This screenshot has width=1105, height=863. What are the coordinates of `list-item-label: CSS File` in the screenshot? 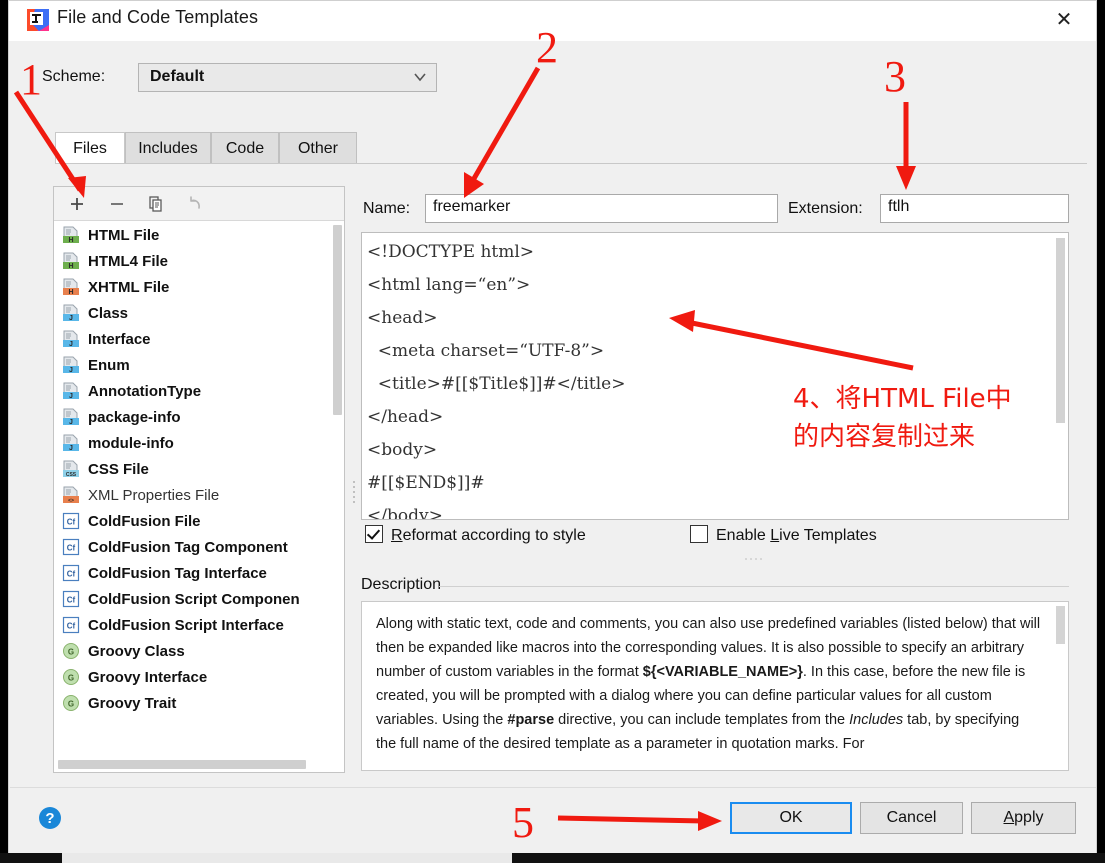 It's located at (118, 469).